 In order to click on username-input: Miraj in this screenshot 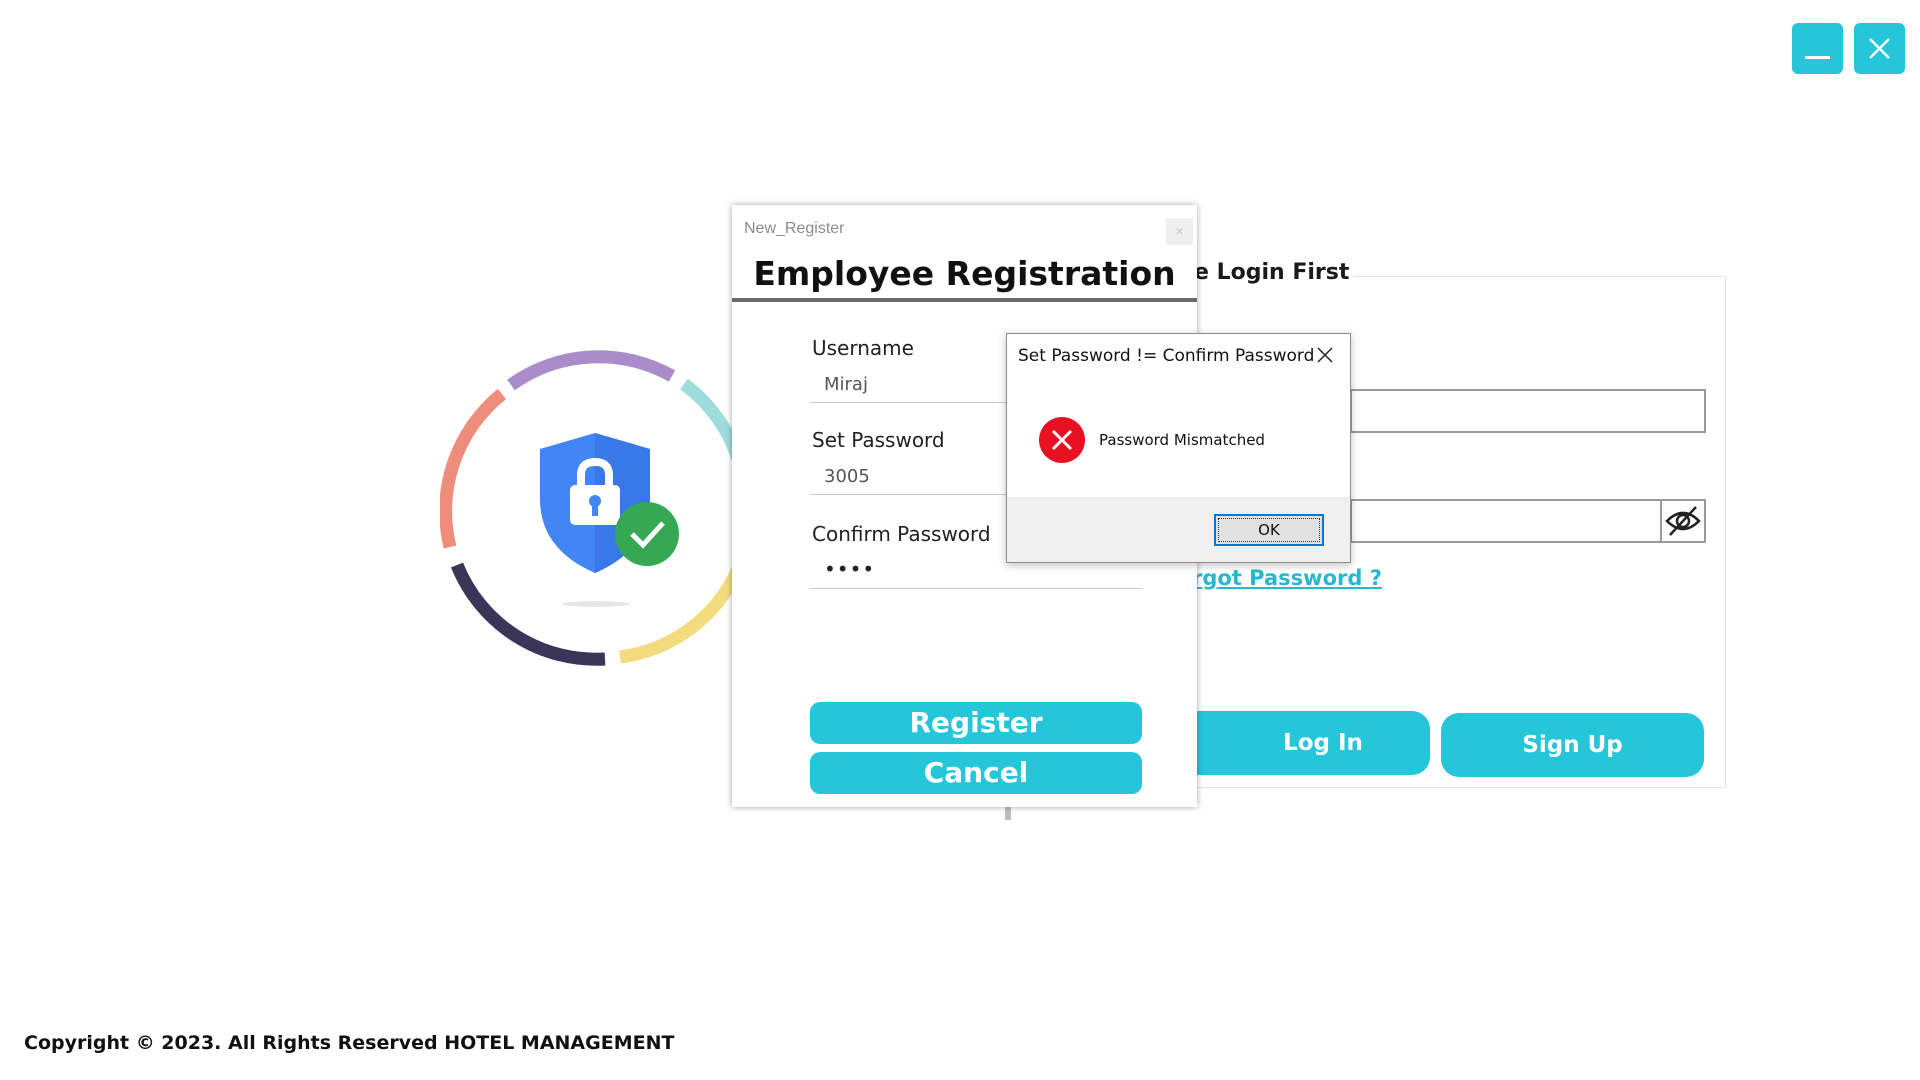, I will do `click(846, 384)`.